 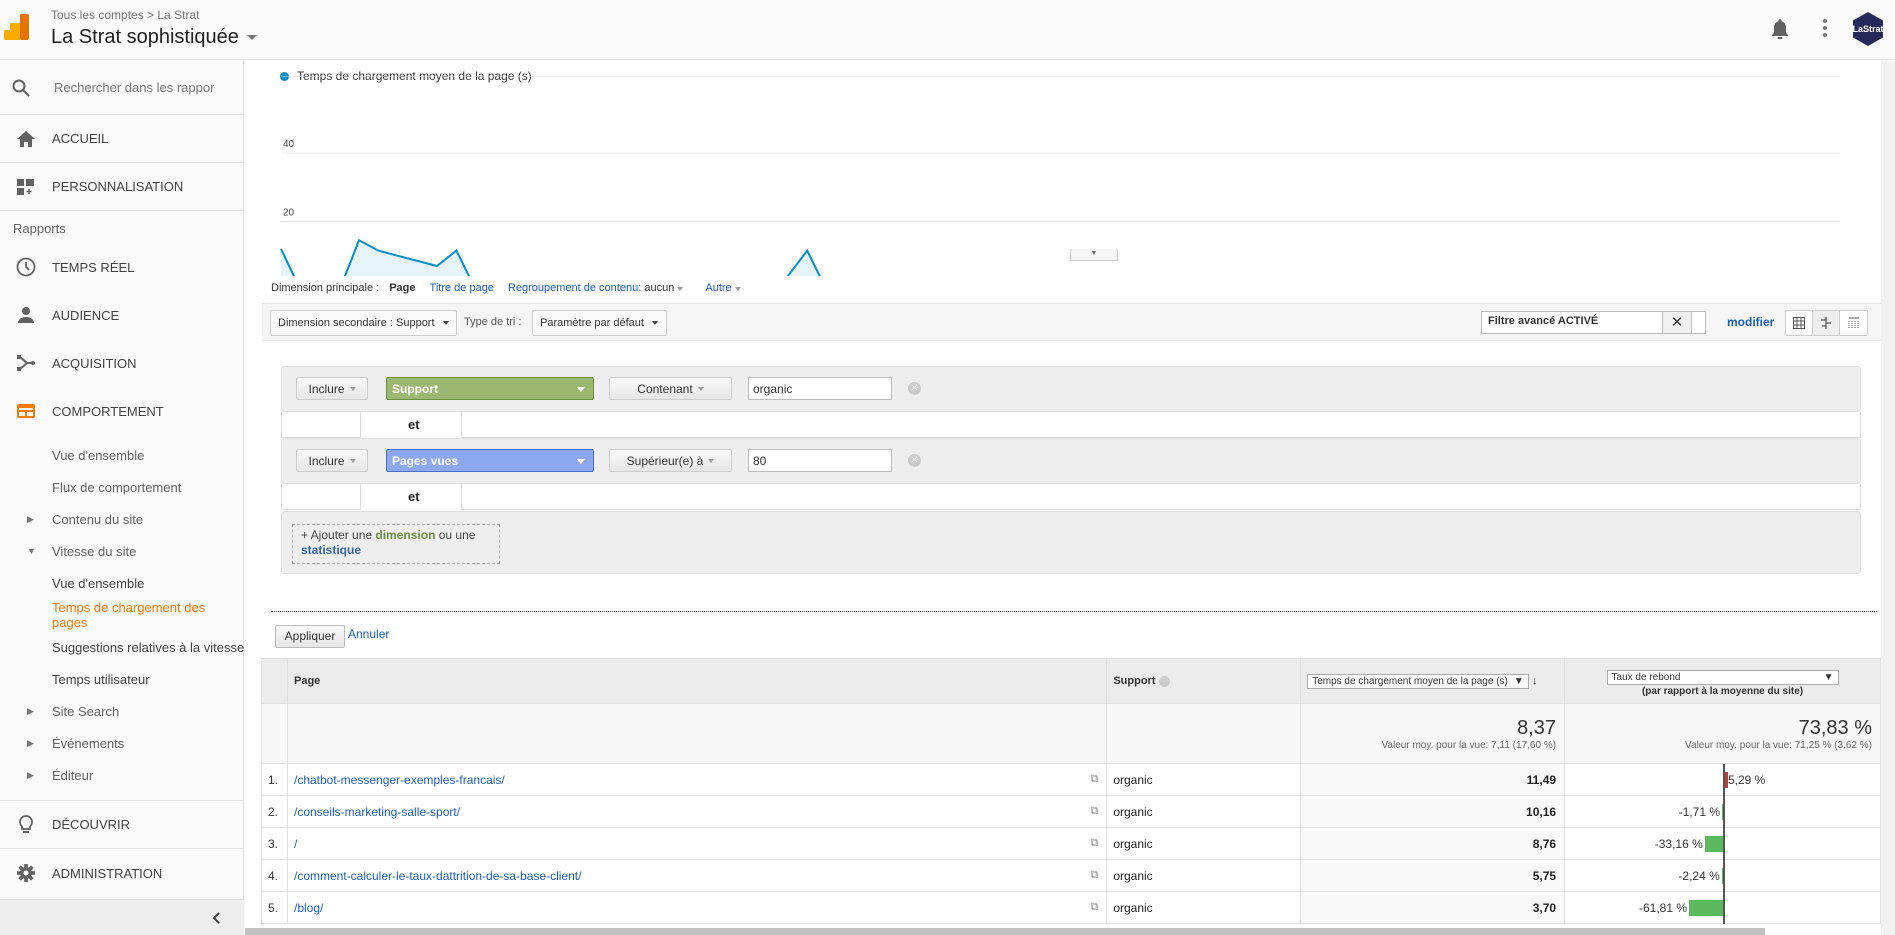 I want to click on sidebar-item-label: PERSONNALISATION, so click(x=118, y=186).